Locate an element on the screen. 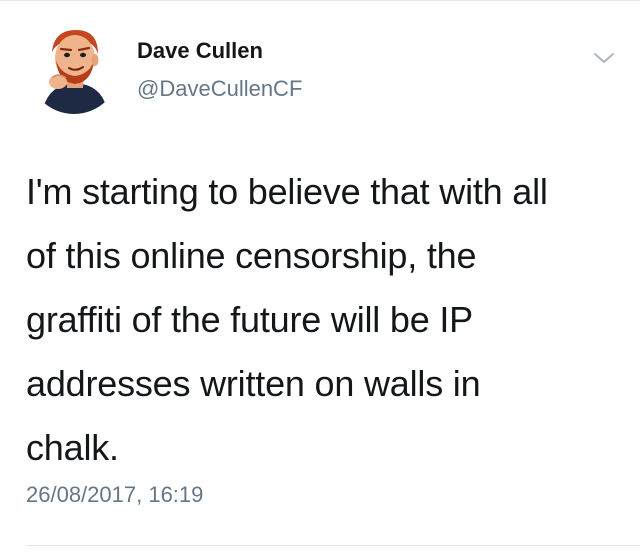 This screenshot has width=640, height=555. cartoon-avatar-icon is located at coordinates (75, 72).